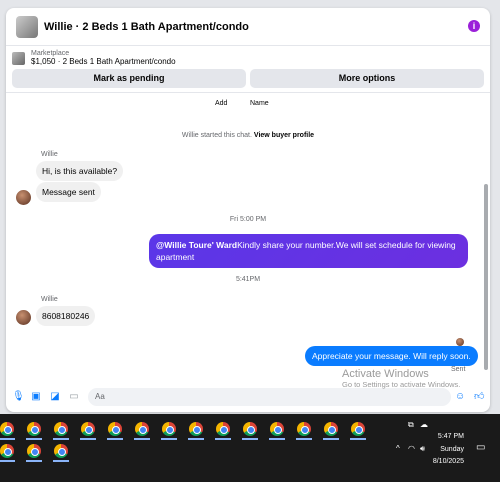 This screenshot has width=500, height=482. Describe the element at coordinates (422, 449) in the screenshot. I see `volume-icon: 🔊︎` at that location.